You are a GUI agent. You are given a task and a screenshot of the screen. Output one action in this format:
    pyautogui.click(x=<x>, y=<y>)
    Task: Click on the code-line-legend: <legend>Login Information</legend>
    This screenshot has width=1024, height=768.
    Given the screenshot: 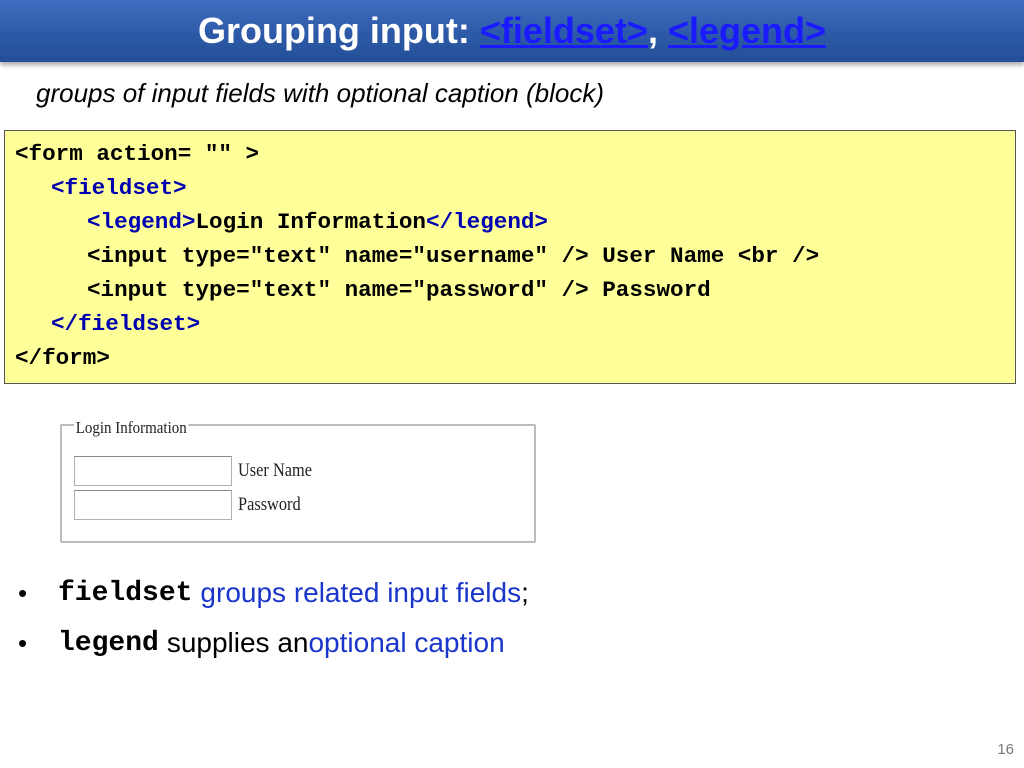 What is the action you would take?
    pyautogui.click(x=510, y=222)
    